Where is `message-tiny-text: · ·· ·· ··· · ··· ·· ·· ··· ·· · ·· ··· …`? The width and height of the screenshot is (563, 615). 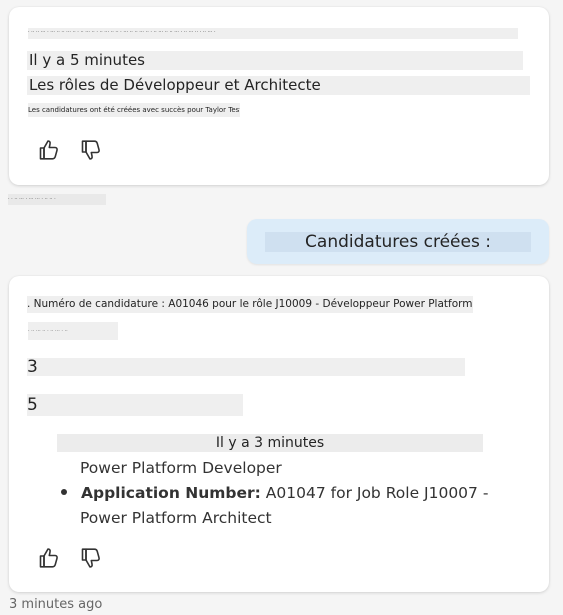 message-tiny-text: · ·· ·· ··· · ··· ·· ·· ··· ·· · ·· ··· … is located at coordinates (273, 33).